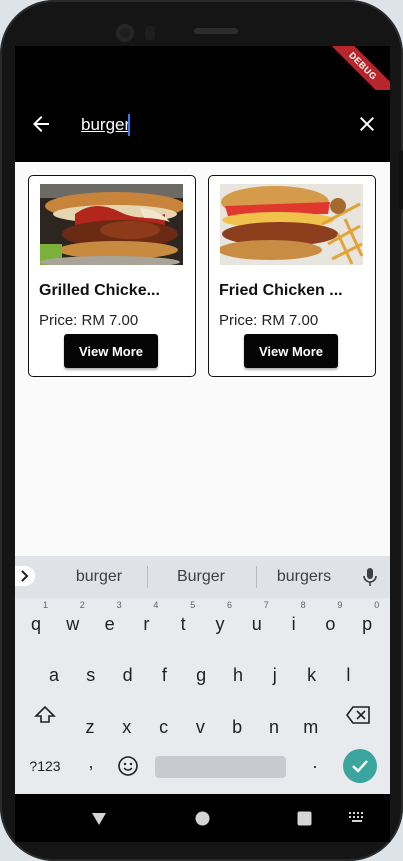 The width and height of the screenshot is (403, 861). What do you see at coordinates (41, 124) in the screenshot?
I see `arrow-back-icon` at bounding box center [41, 124].